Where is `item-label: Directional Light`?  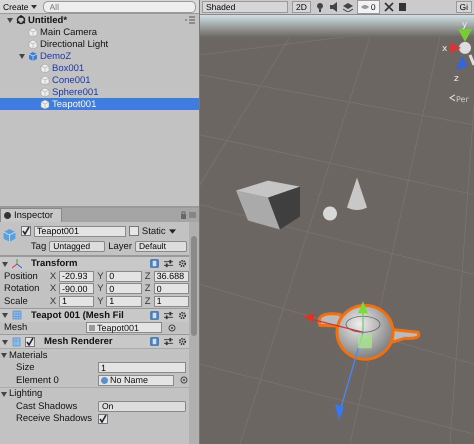 item-label: Directional Light is located at coordinates (74, 44).